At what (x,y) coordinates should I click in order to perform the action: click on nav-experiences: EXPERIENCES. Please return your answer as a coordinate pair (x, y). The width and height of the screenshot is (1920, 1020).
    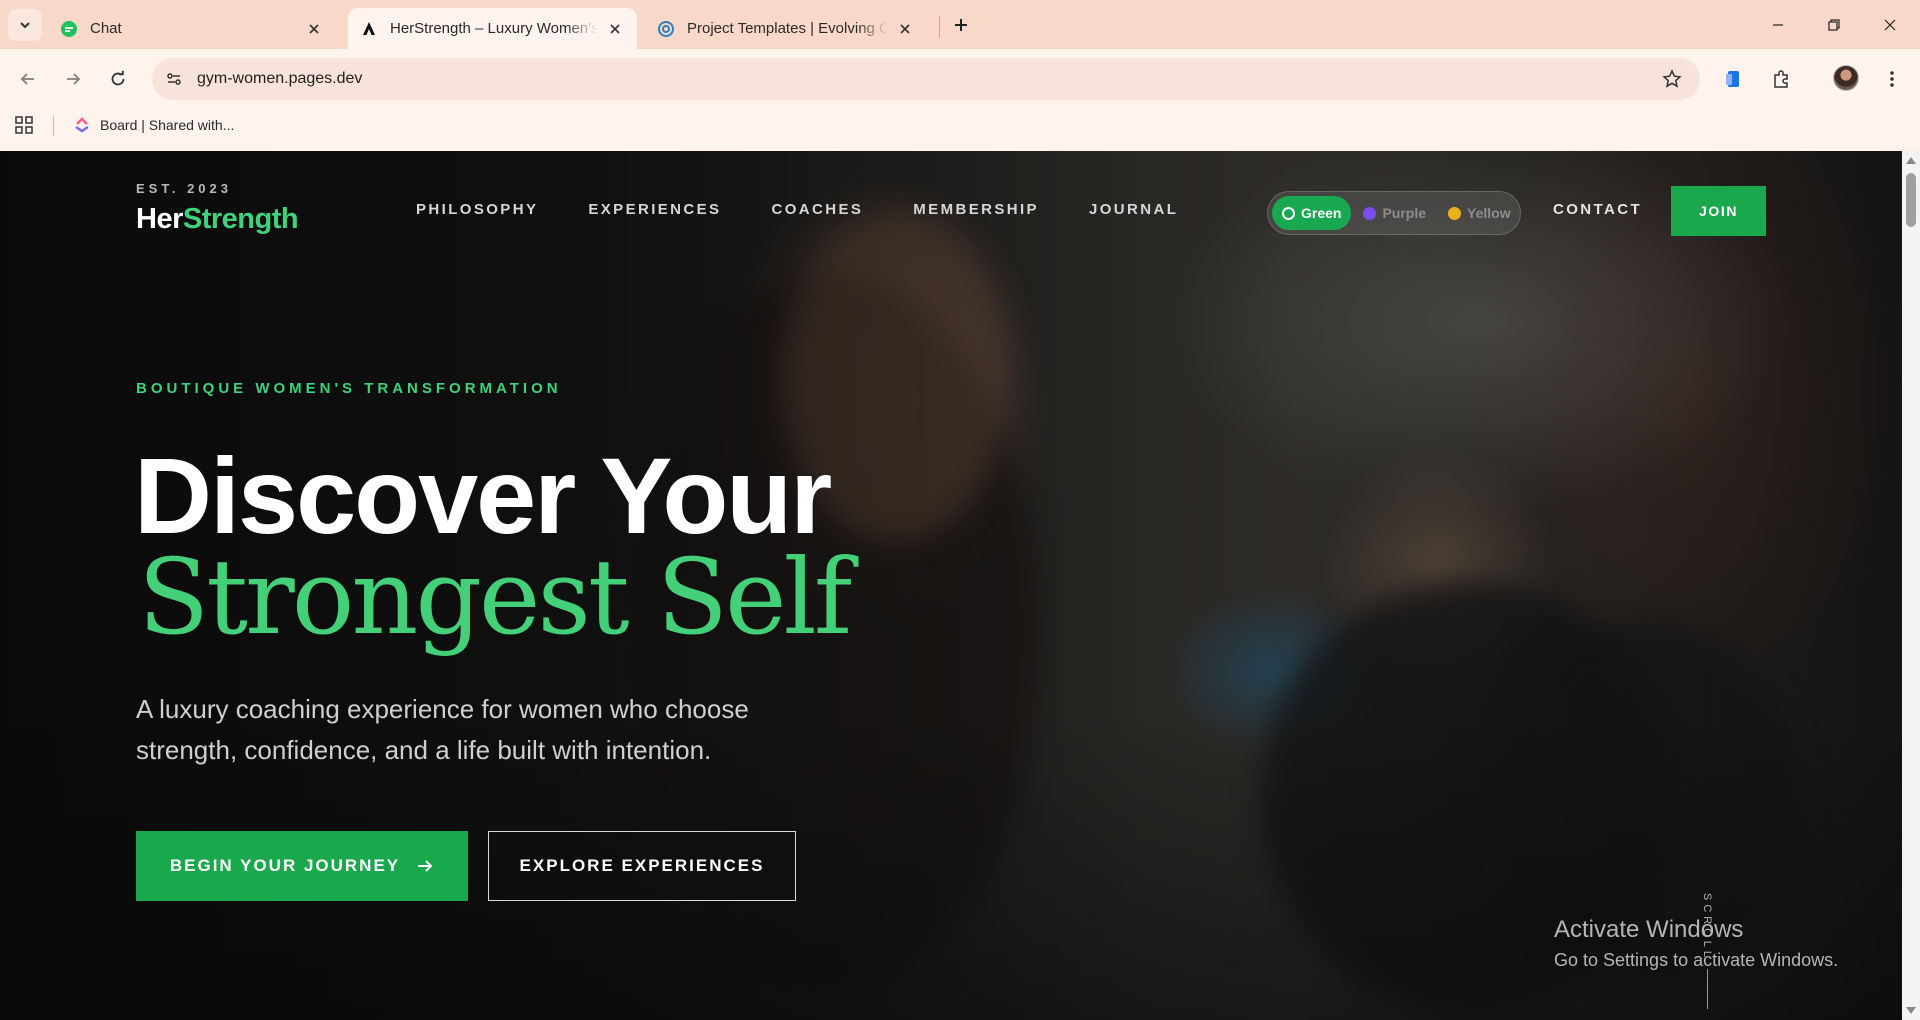
    Looking at the image, I should click on (654, 209).